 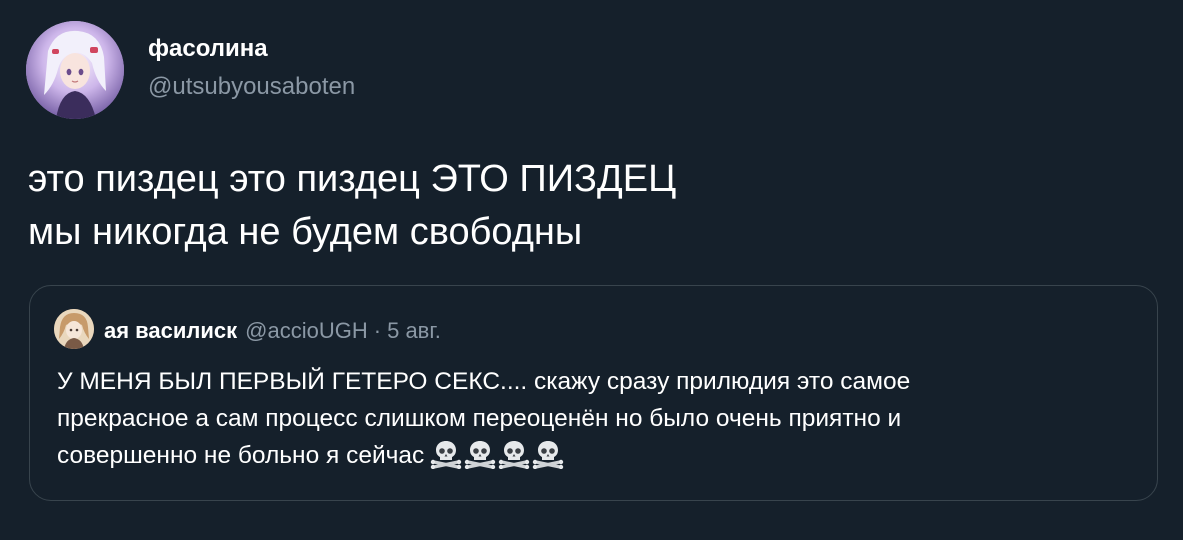 I want to click on quote-author-name: ая василиск, so click(x=170, y=330).